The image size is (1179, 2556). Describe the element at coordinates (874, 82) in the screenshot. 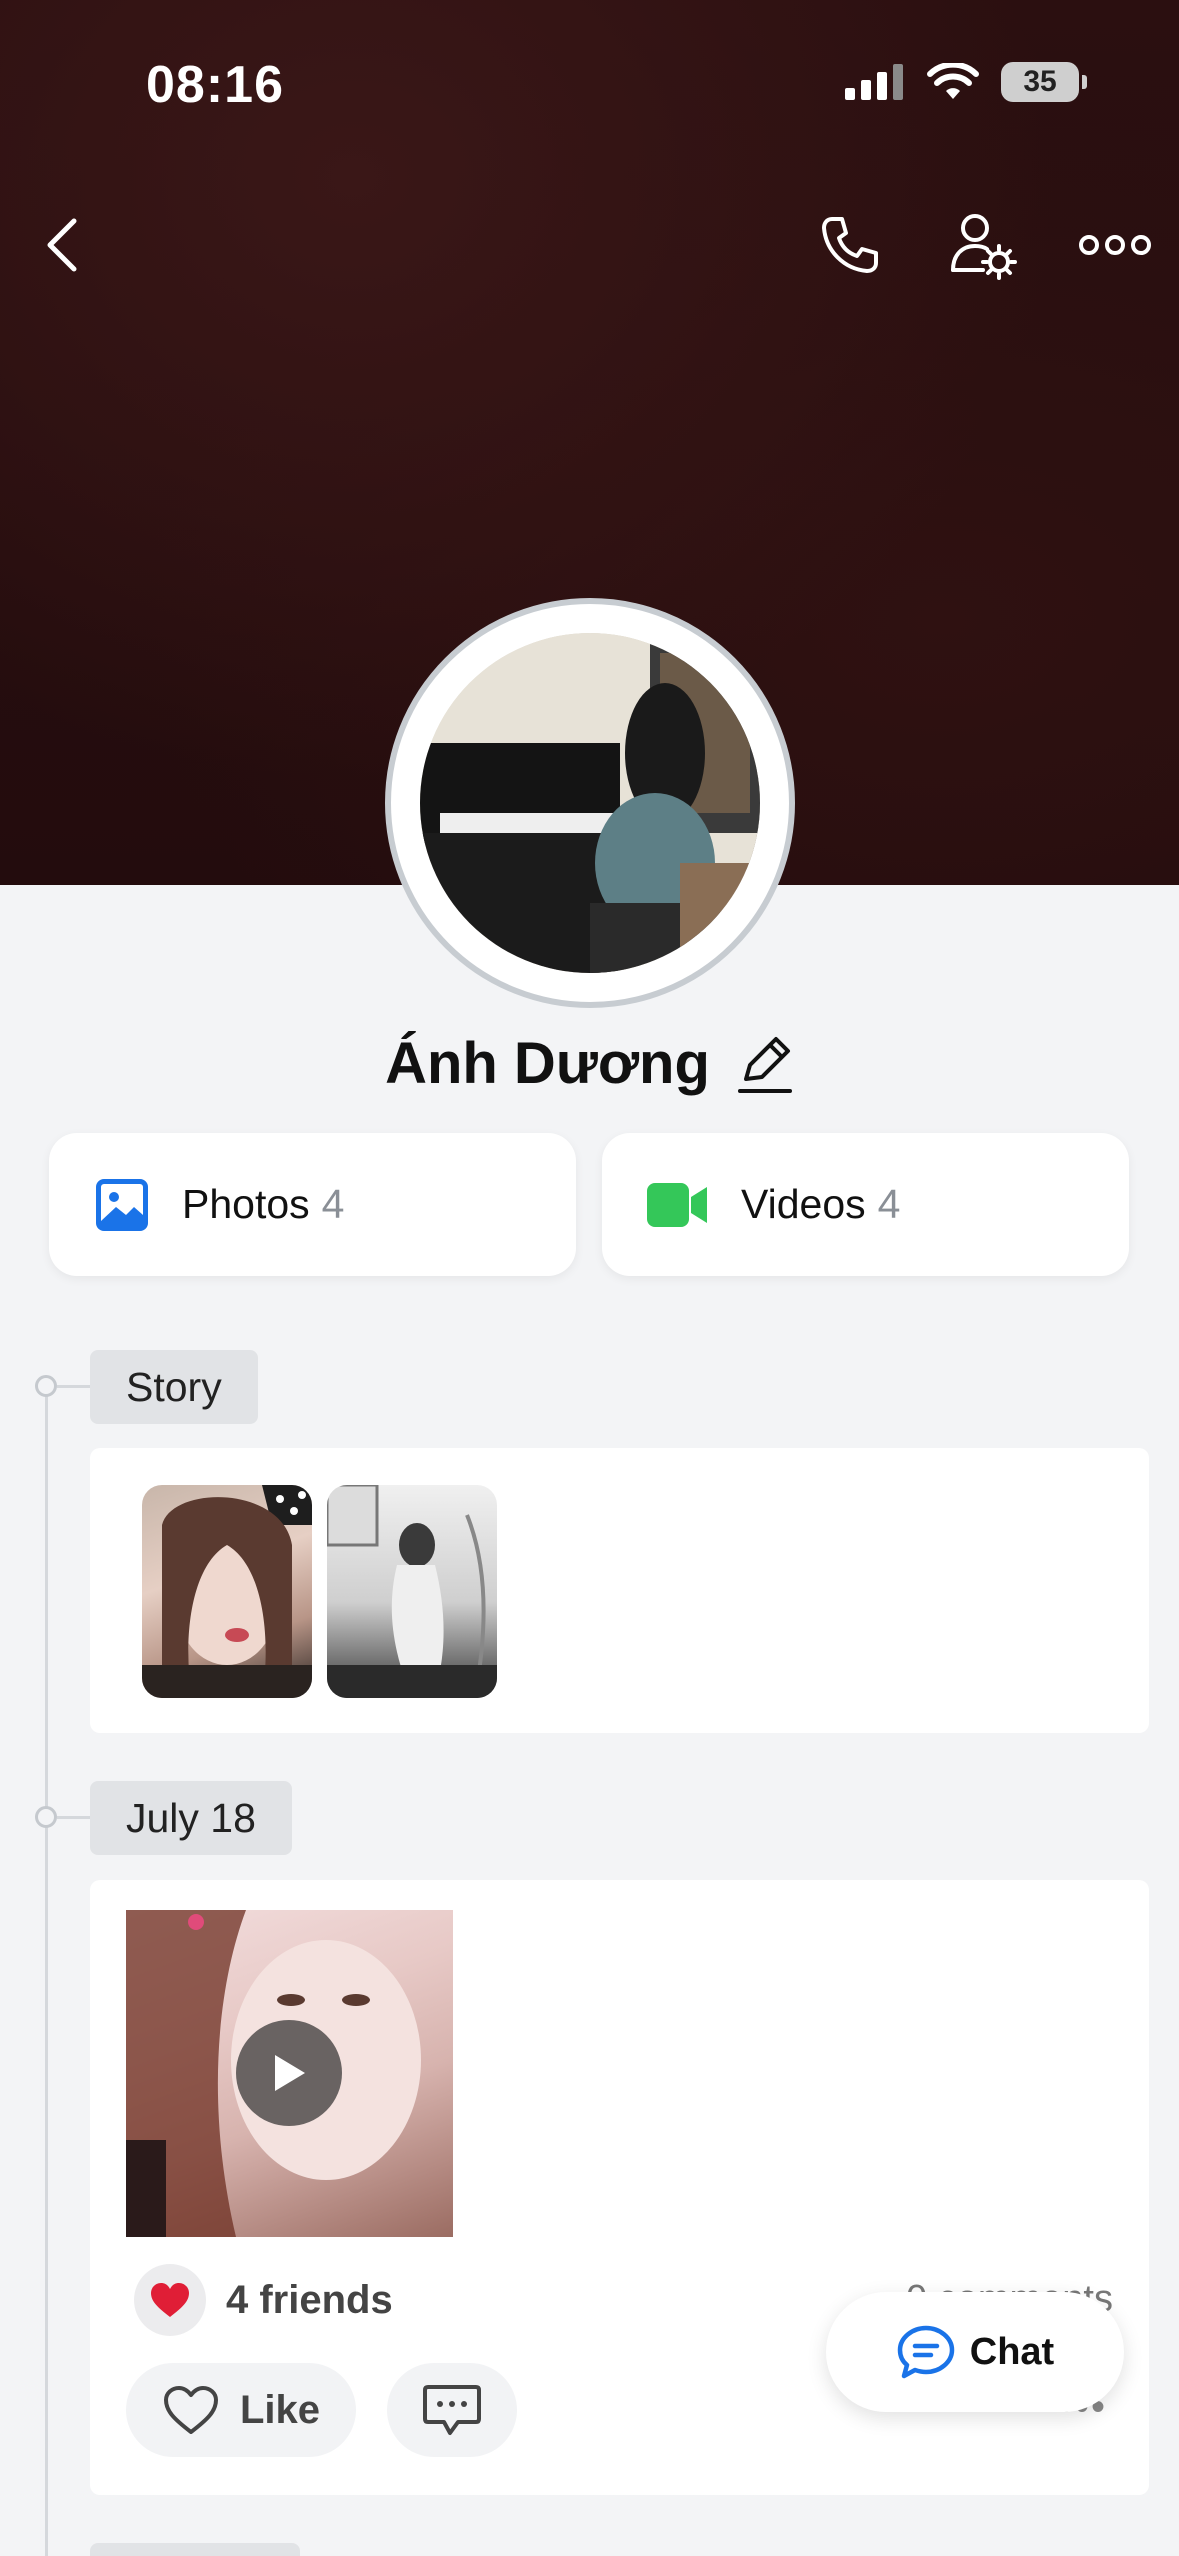

I see `signal-icon` at that location.